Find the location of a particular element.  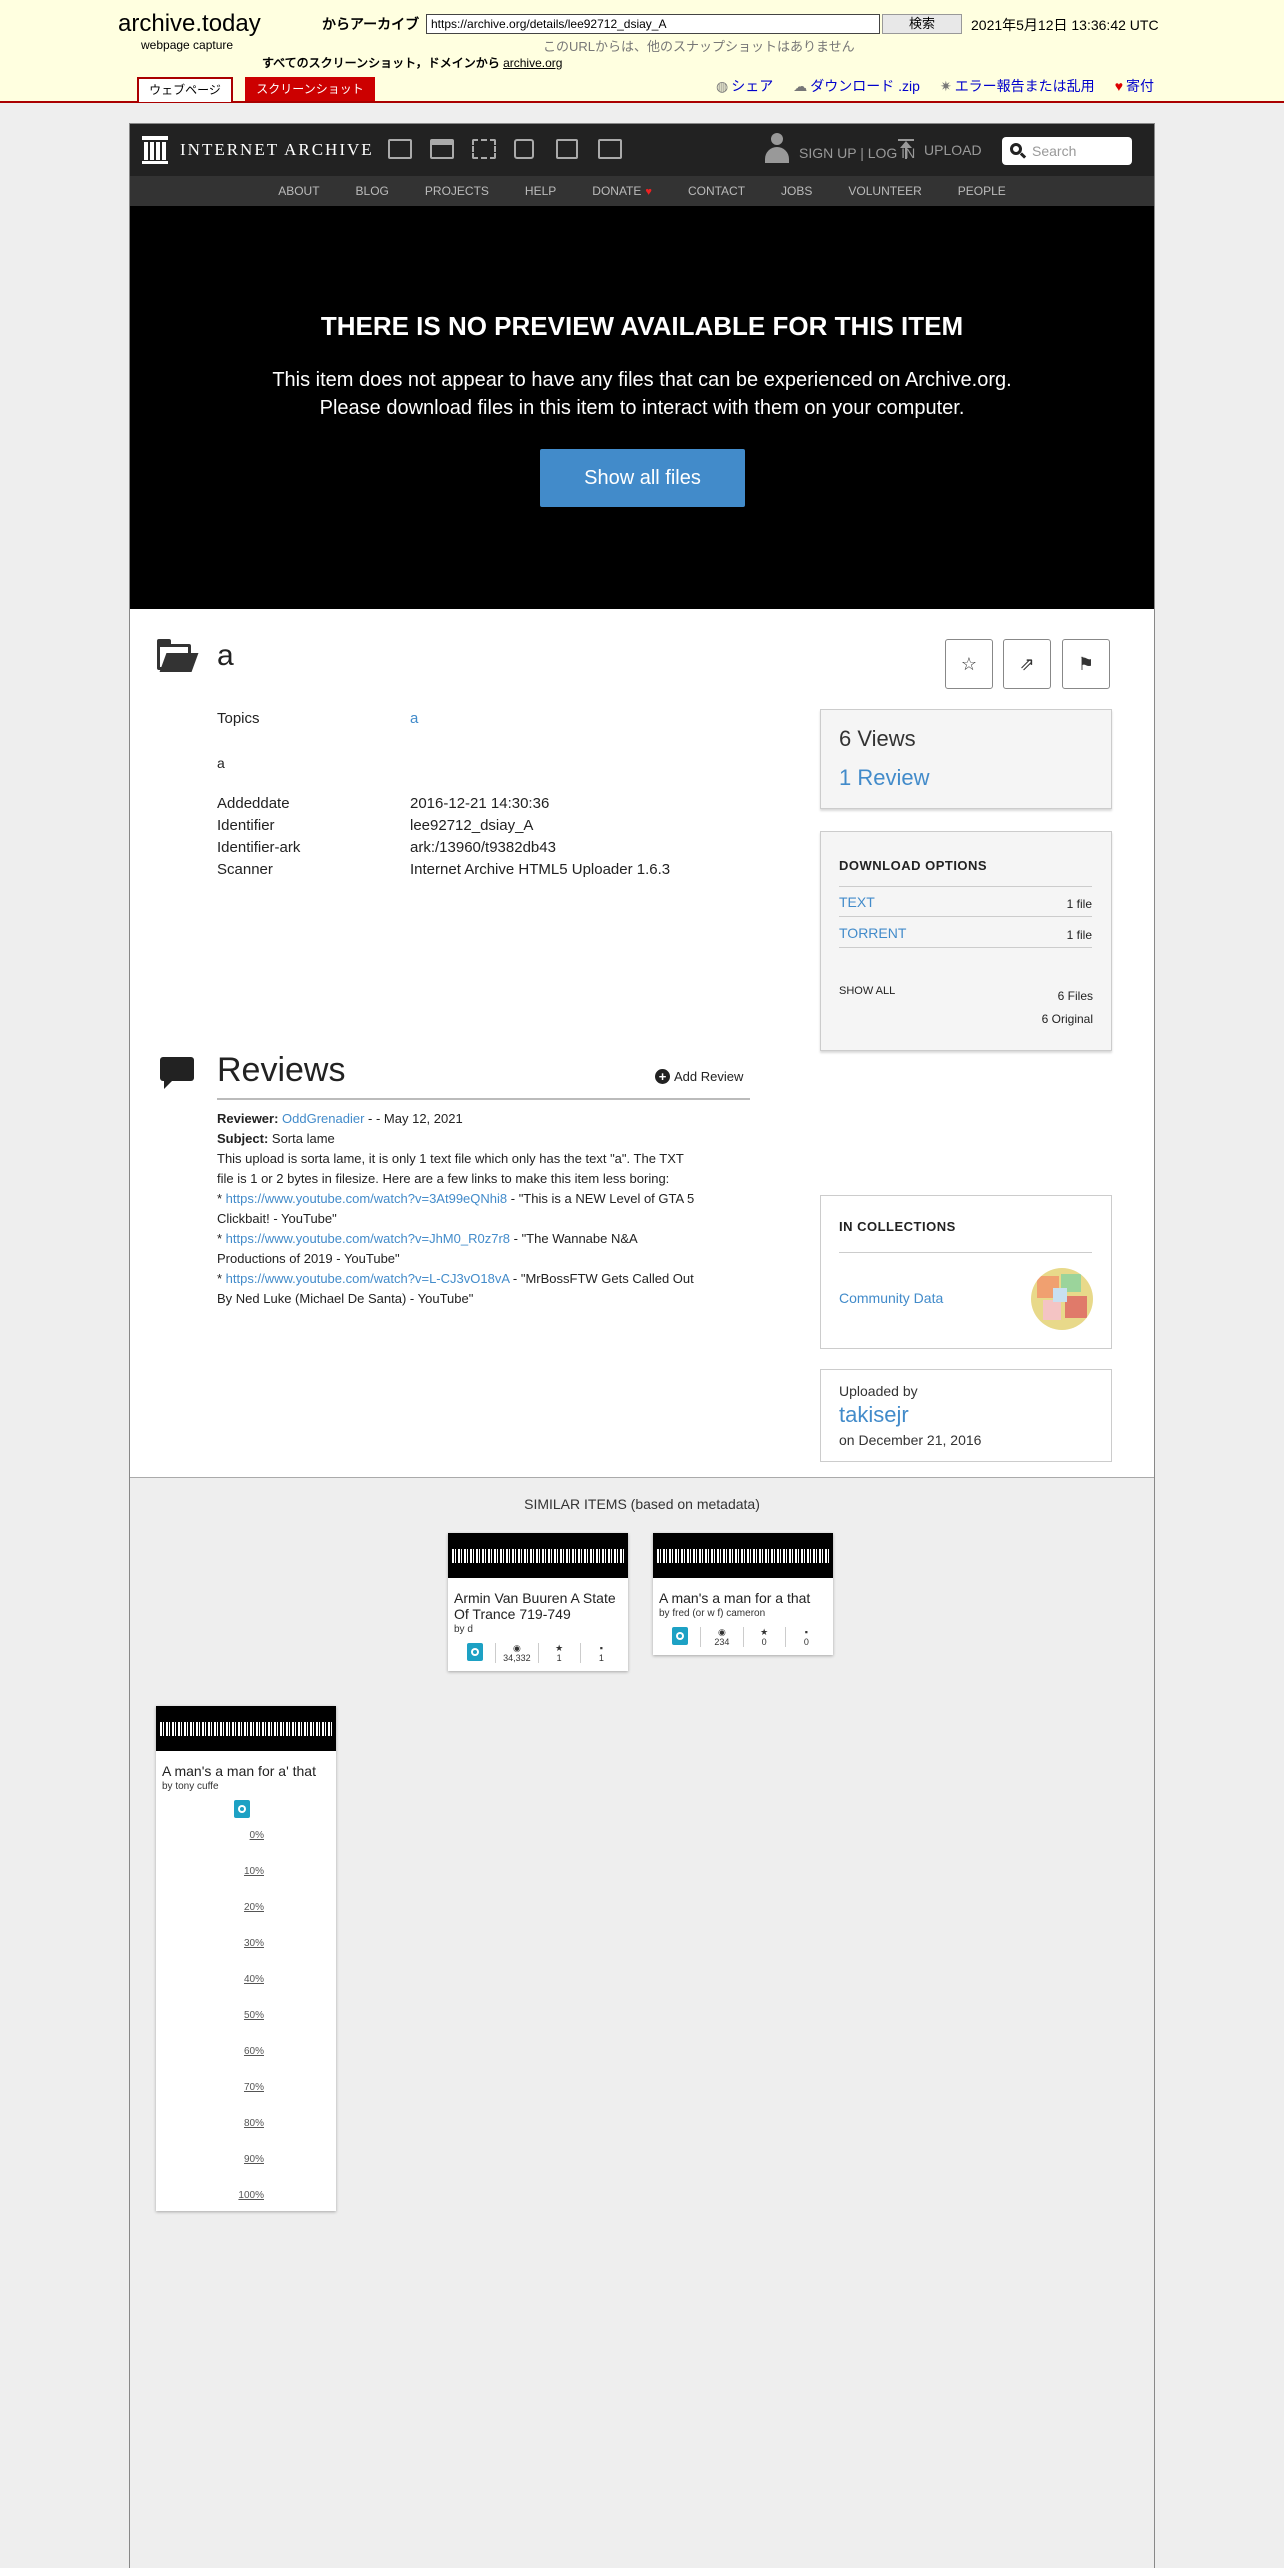

ia-logo-text: INTERNET ARCHIVE is located at coordinates (277, 149).